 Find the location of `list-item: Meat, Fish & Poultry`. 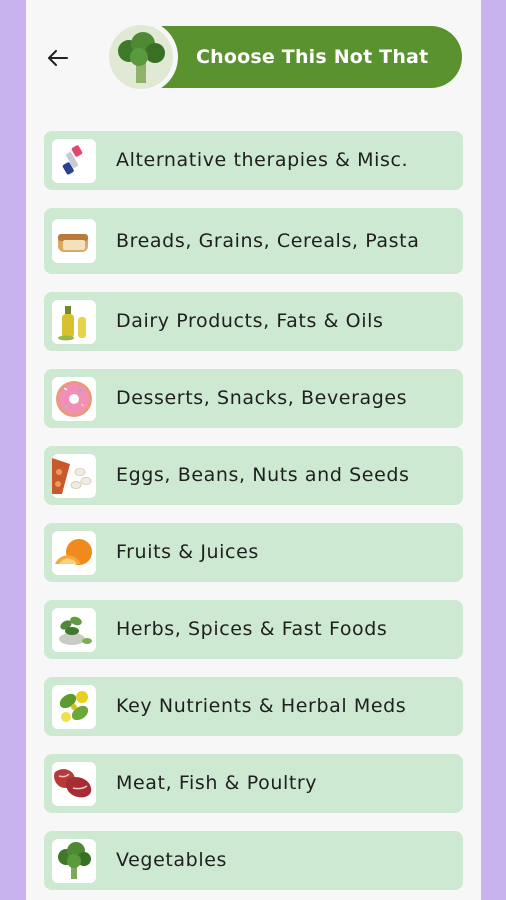

list-item: Meat, Fish & Poultry is located at coordinates (253, 783).